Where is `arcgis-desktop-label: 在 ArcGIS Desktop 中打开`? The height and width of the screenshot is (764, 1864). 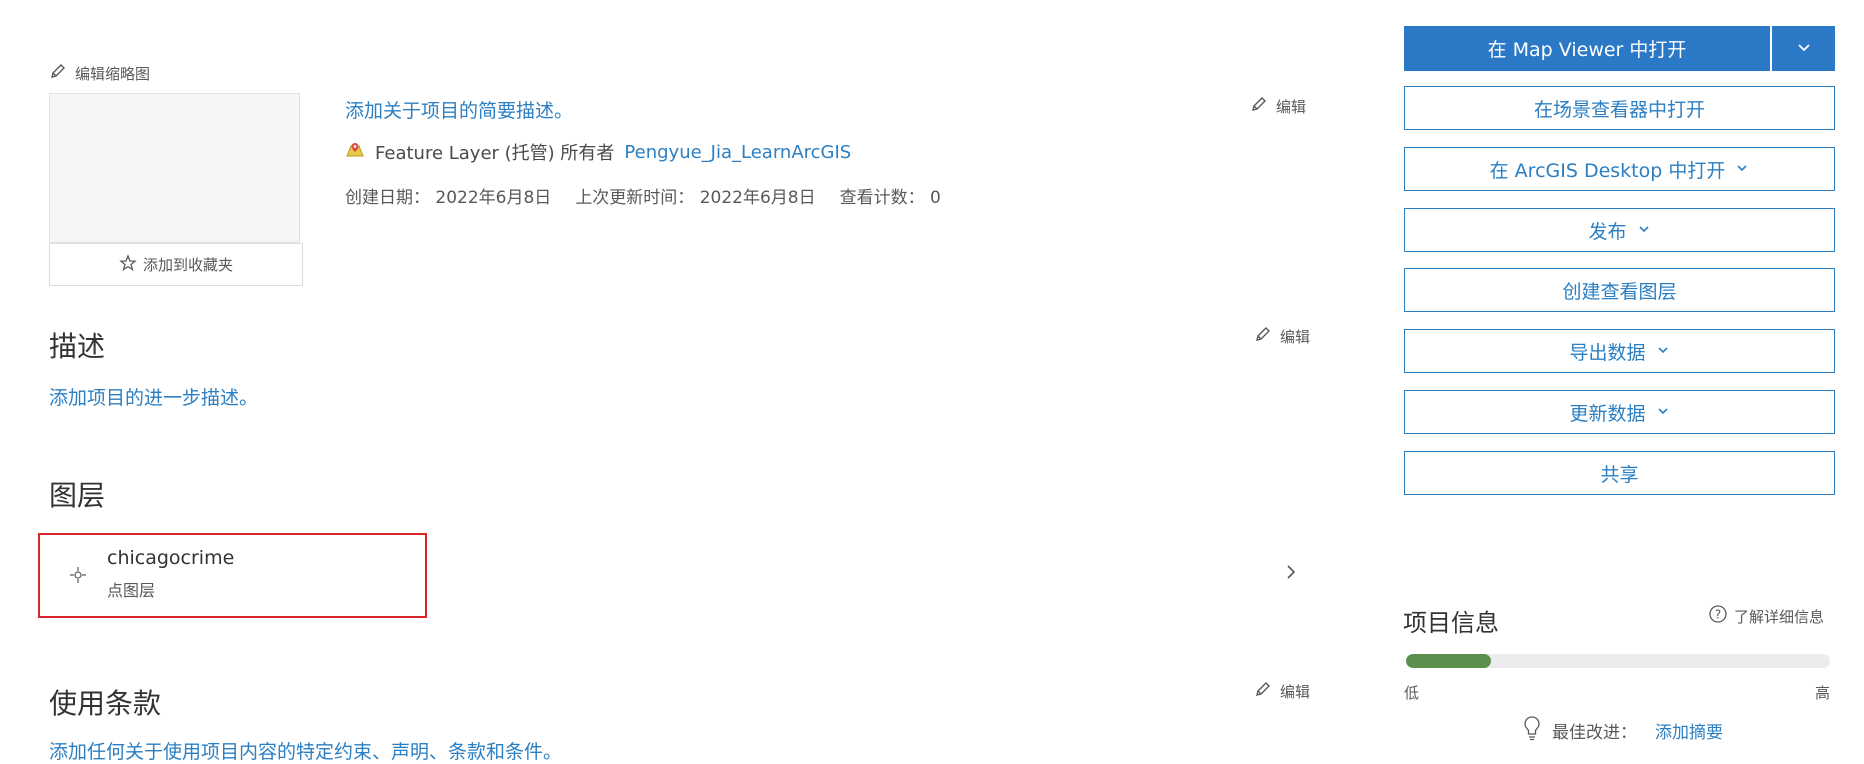 arcgis-desktop-label: 在 ArcGIS Desktop 中打开 is located at coordinates (1607, 170).